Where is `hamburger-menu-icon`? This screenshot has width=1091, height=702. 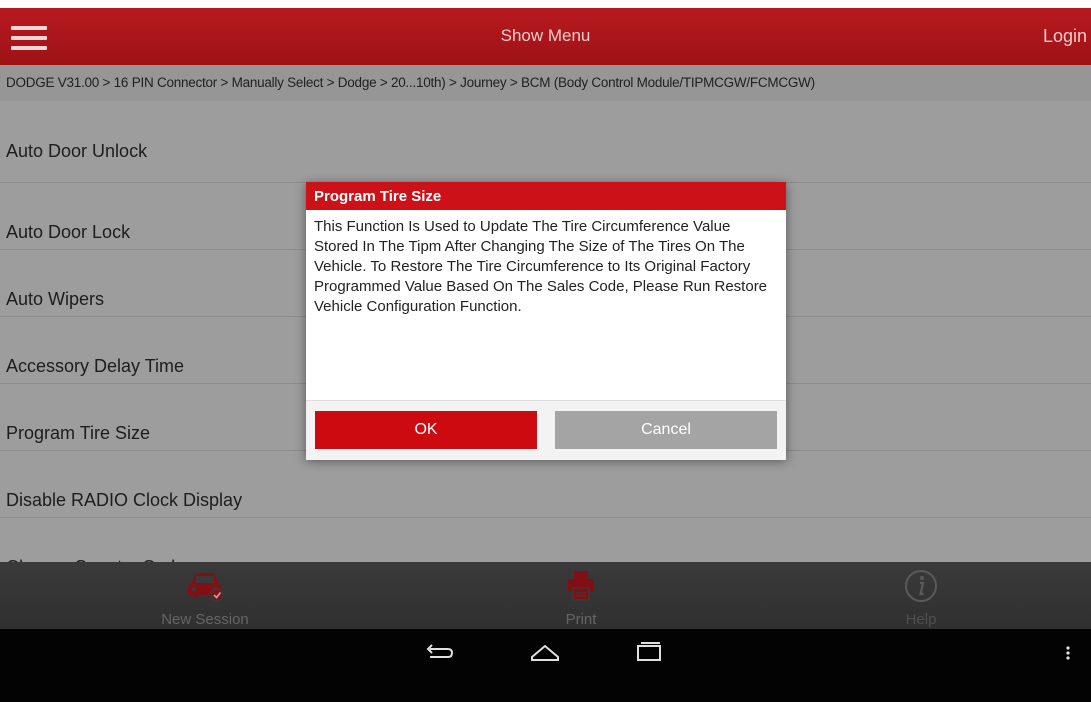 hamburger-menu-icon is located at coordinates (29, 38).